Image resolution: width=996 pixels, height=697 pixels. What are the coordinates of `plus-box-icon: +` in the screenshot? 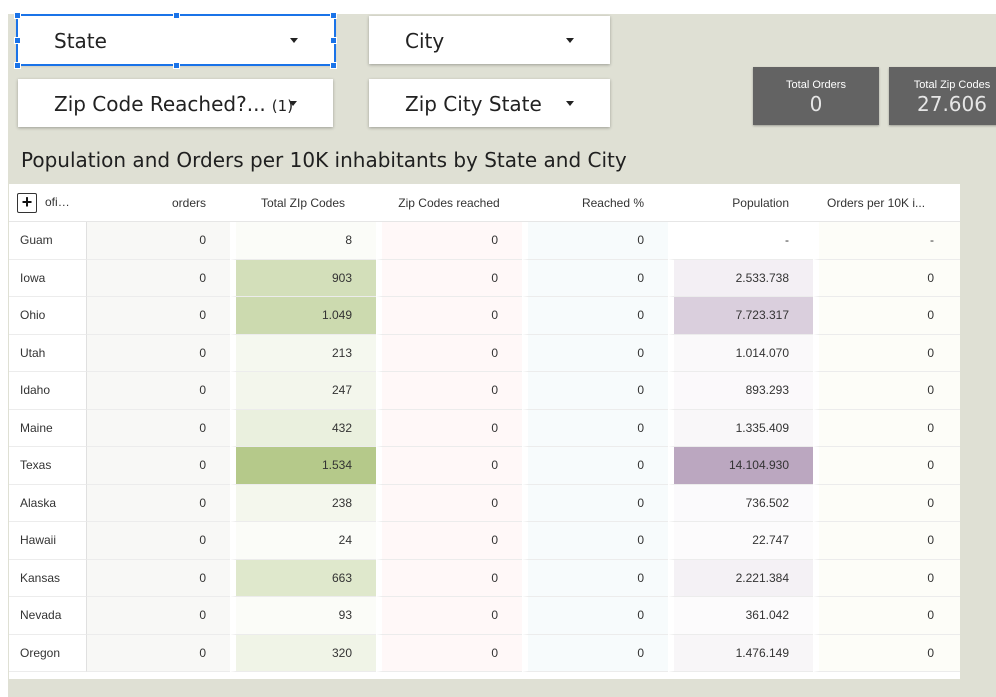 It's located at (27, 202).